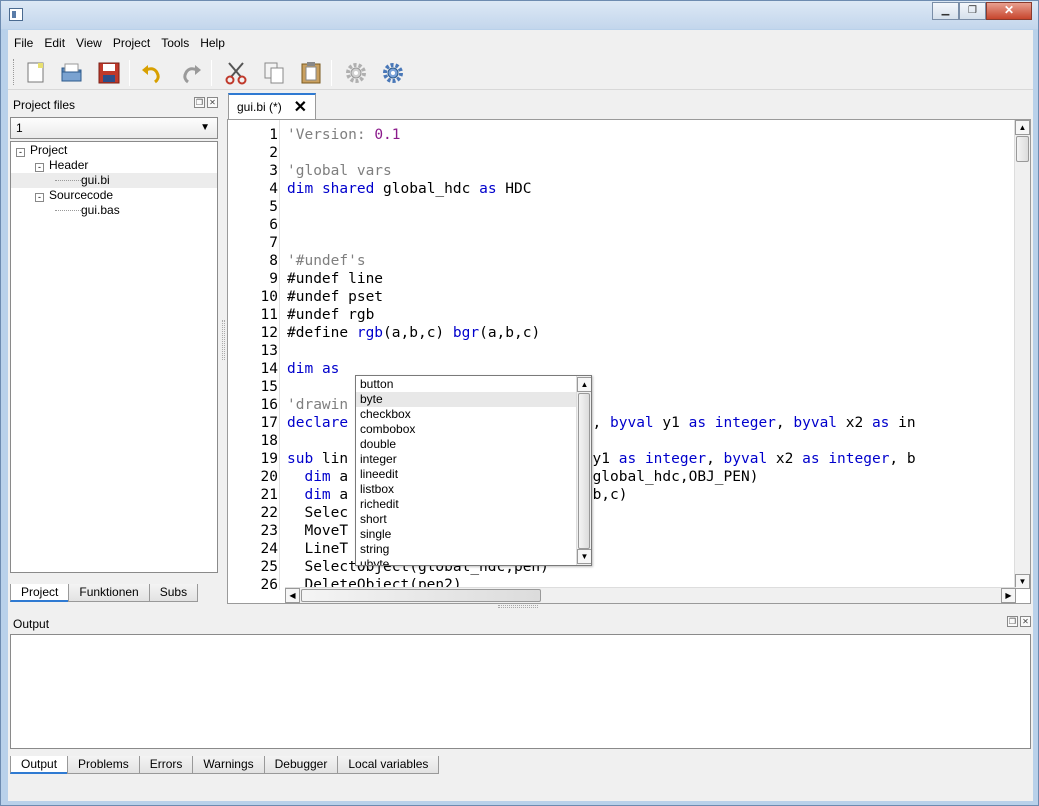  Describe the element at coordinates (114, 128) in the screenshot. I see `project-combo: 1 ▼` at that location.